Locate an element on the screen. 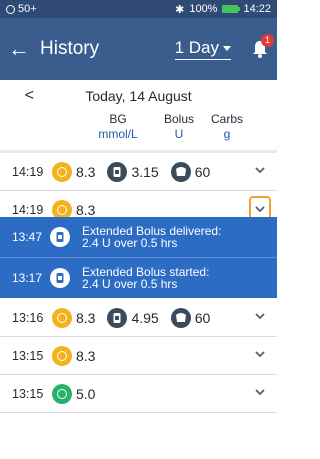 Image resolution: width=320 pixels, height=459 pixels. notifications-button: 1 is located at coordinates (262, 46).